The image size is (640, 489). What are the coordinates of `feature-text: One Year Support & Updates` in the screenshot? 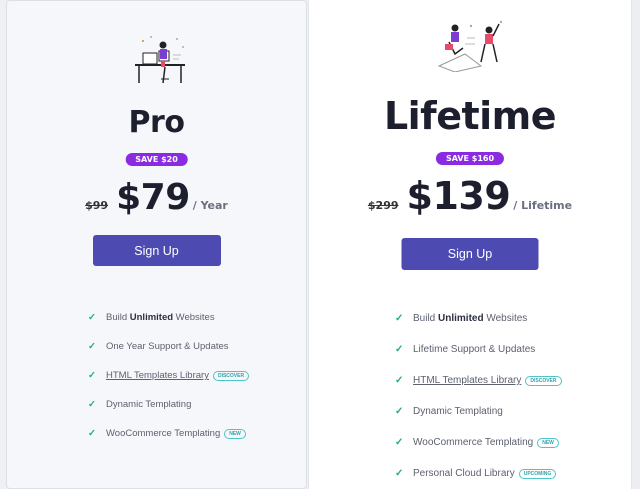 It's located at (167, 346).